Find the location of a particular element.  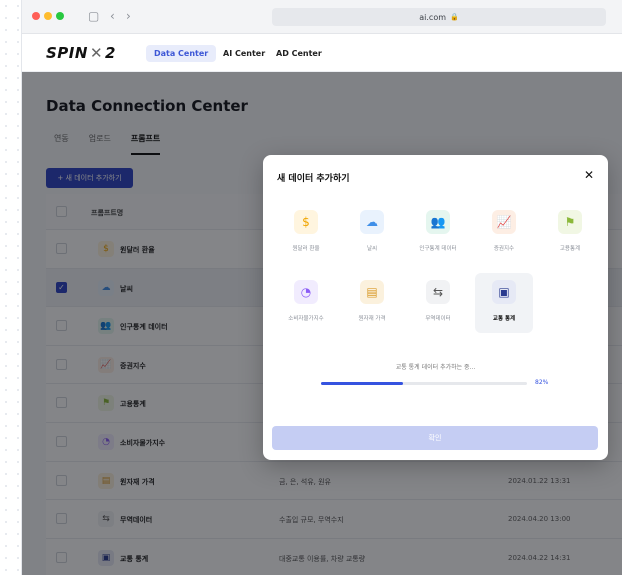

minimize-window-button is located at coordinates (48, 16).